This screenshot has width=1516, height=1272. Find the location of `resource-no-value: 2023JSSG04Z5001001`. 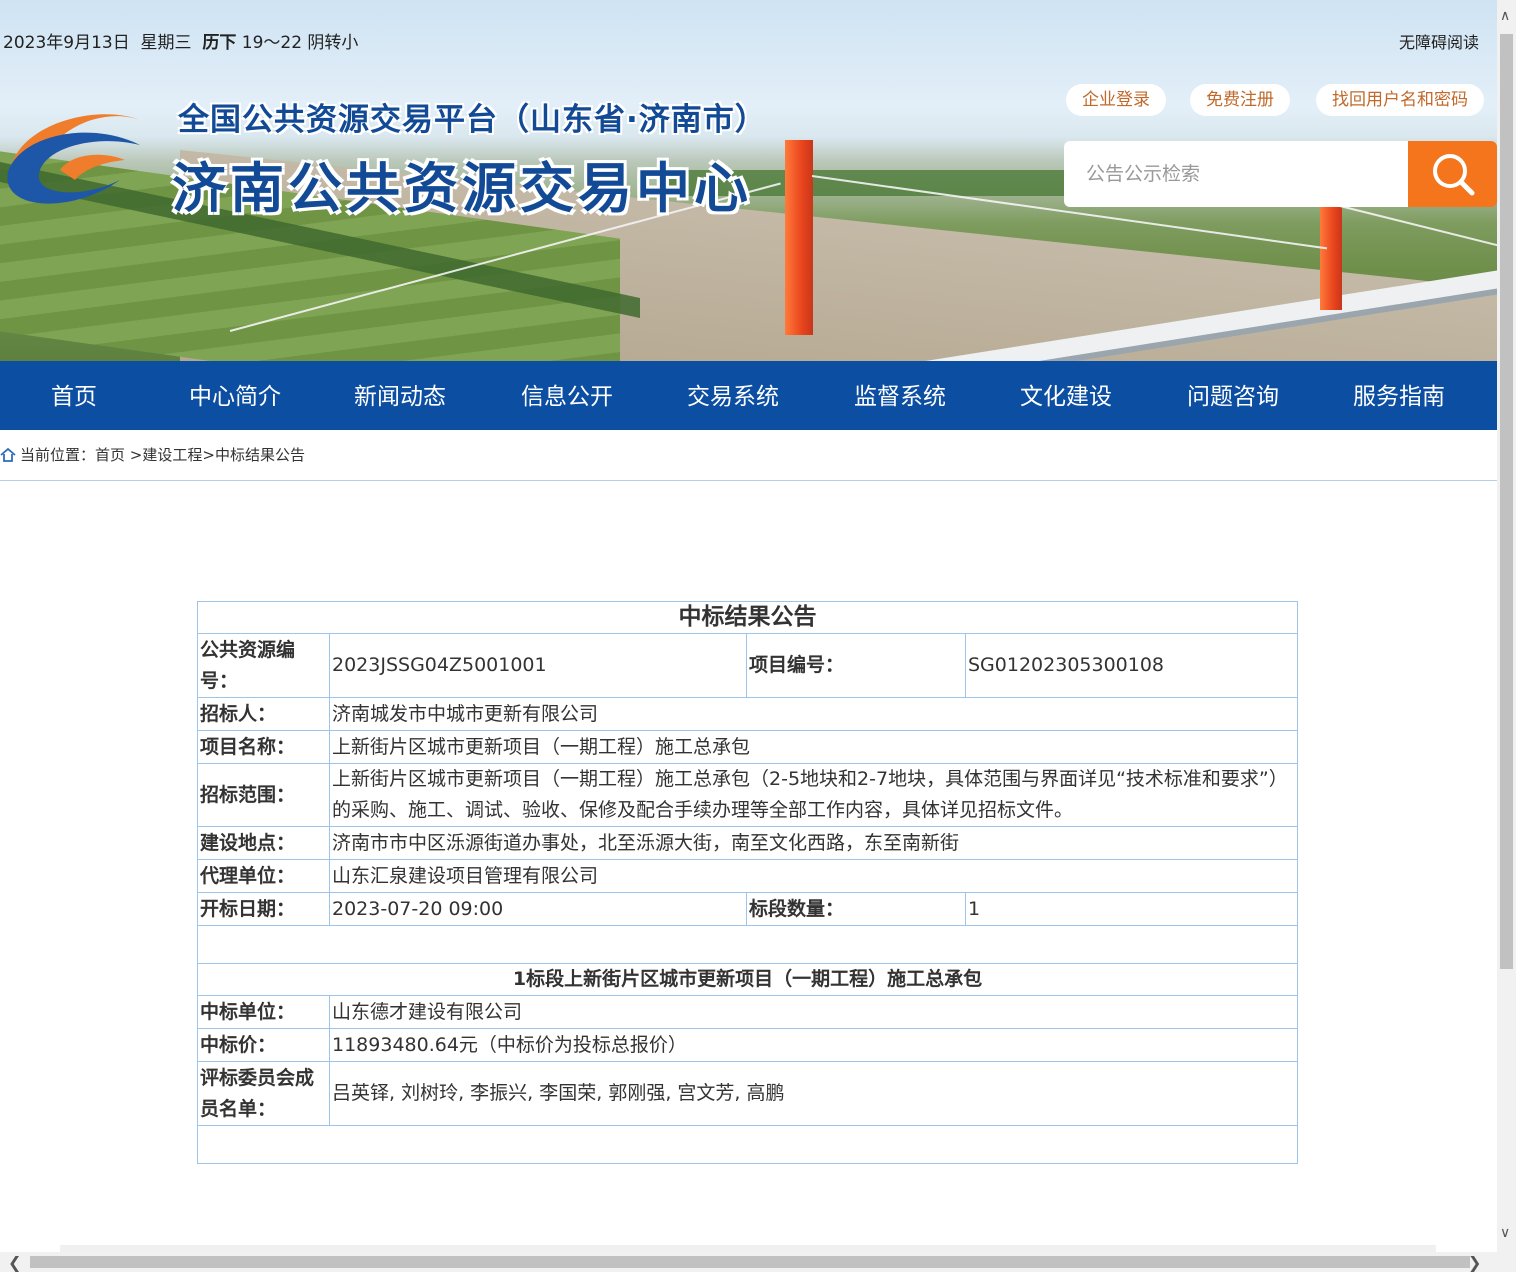

resource-no-value: 2023JSSG04Z5001001 is located at coordinates (538, 665).